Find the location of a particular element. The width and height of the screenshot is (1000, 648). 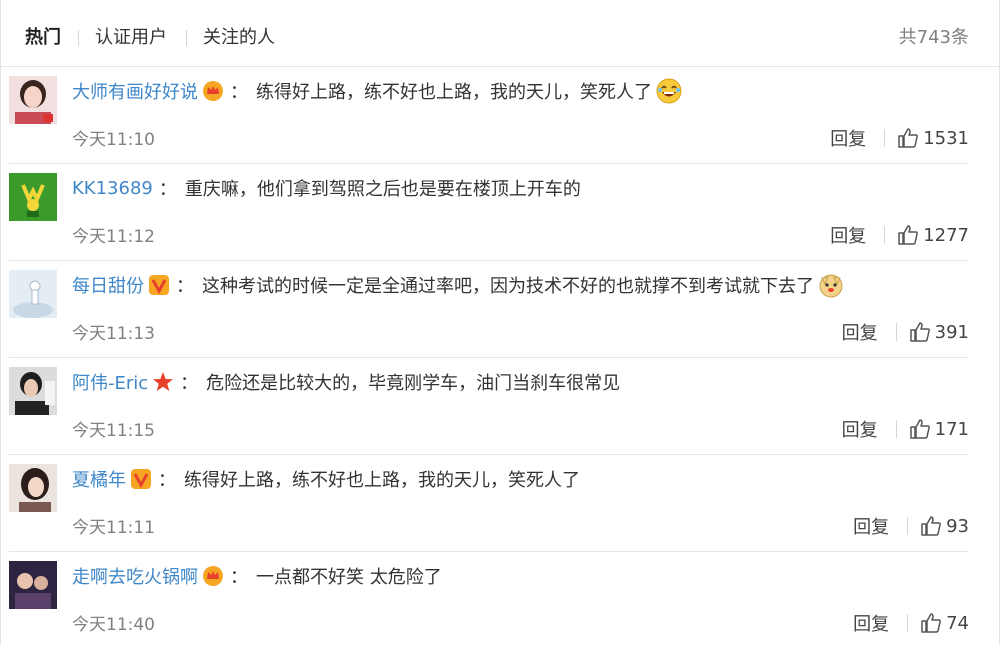

tab-following: 关注的人 is located at coordinates (239, 38).